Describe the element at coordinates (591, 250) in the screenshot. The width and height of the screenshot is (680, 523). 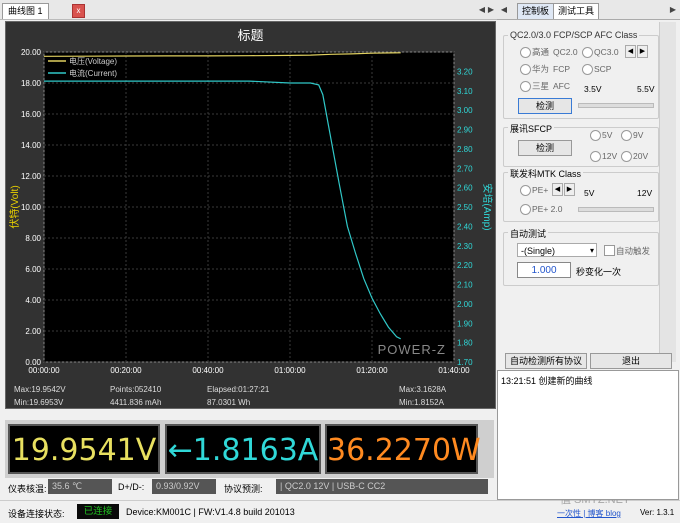
I see `chevron-down-icon: ▾` at that location.